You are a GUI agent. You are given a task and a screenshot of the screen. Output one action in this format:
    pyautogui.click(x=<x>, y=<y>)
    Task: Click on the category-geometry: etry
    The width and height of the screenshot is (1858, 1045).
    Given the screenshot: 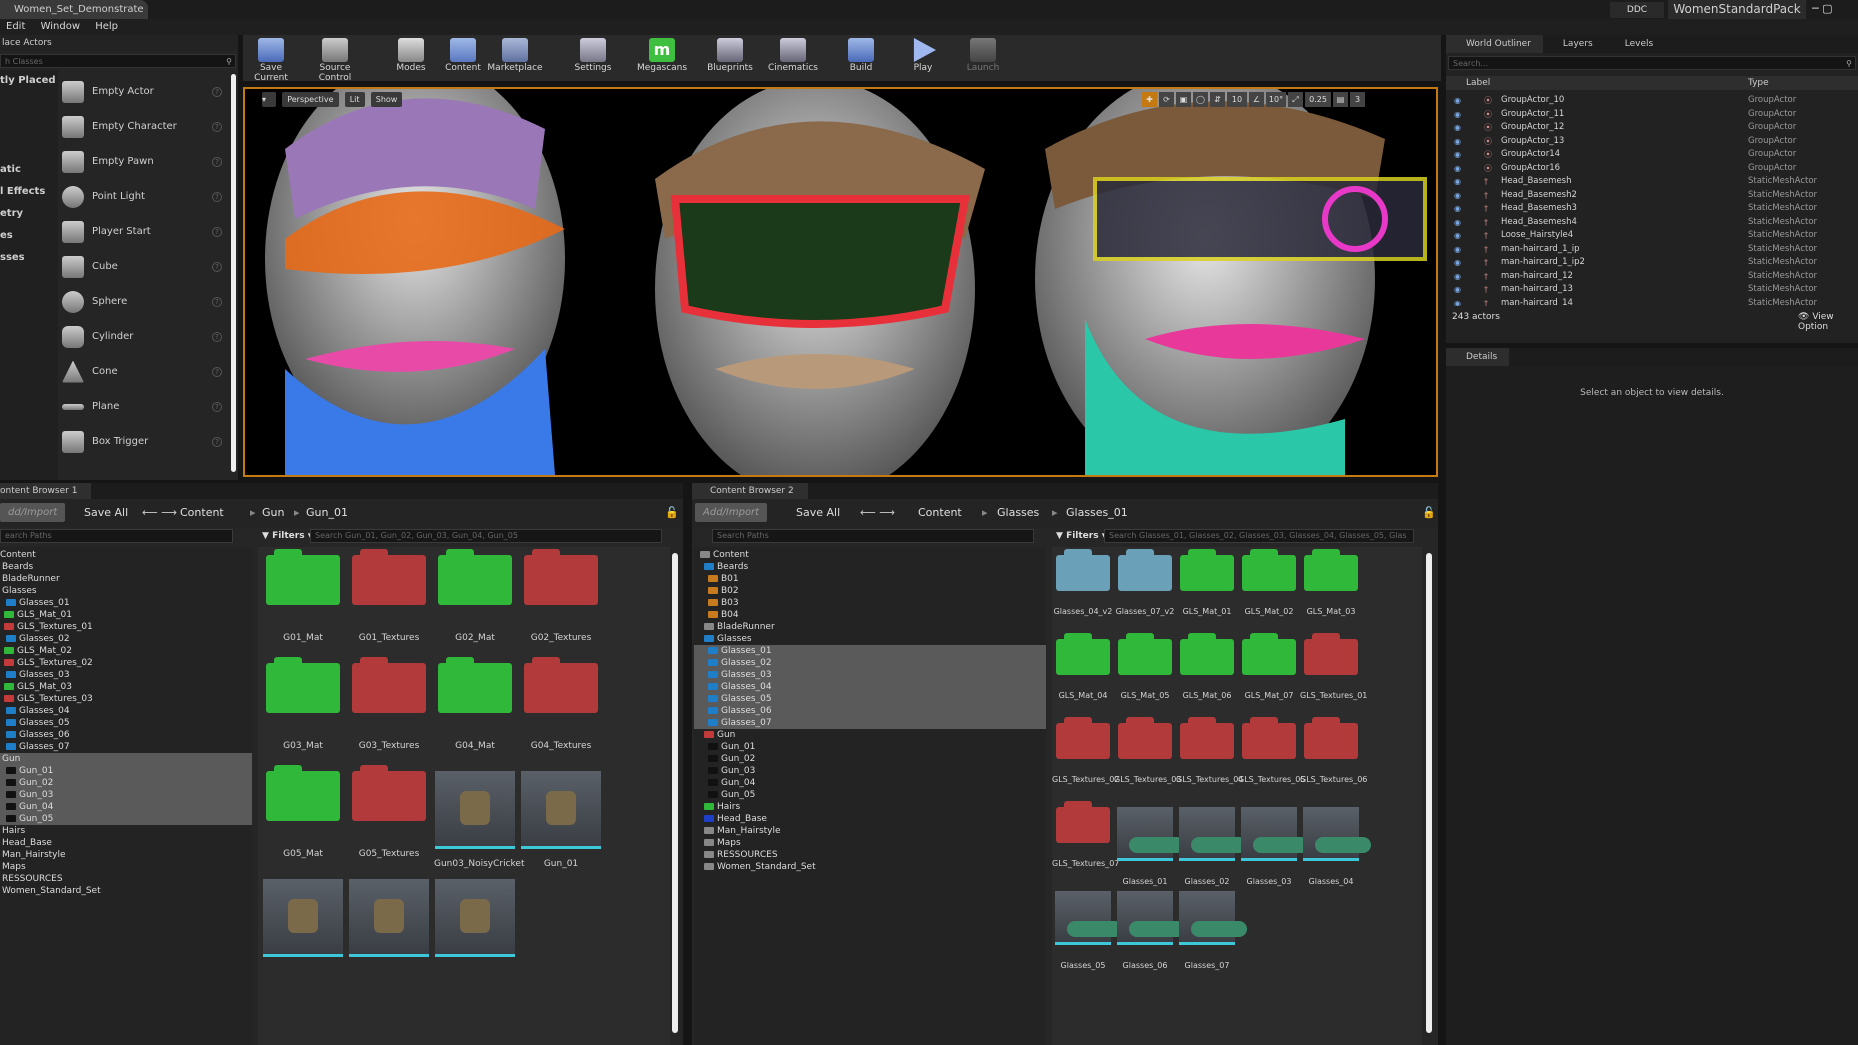 What is the action you would take?
    pyautogui.click(x=29, y=214)
    